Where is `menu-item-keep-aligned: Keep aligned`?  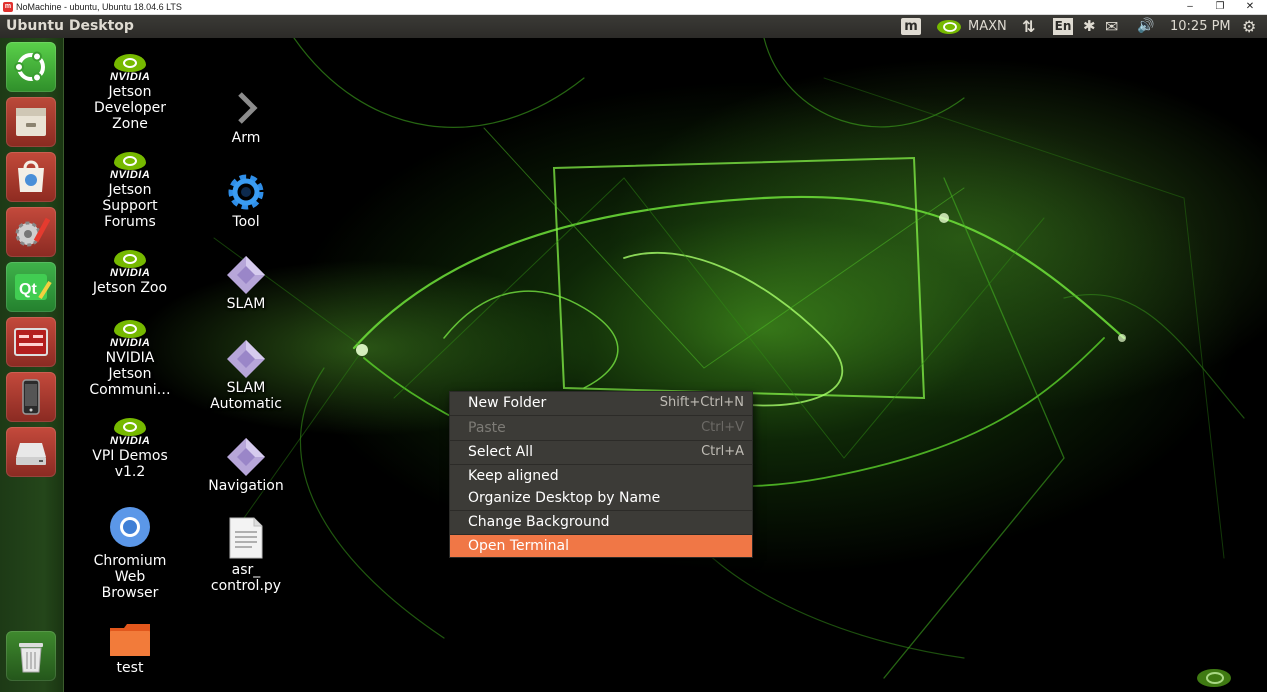
menu-item-keep-aligned: Keep aligned is located at coordinates (601, 476).